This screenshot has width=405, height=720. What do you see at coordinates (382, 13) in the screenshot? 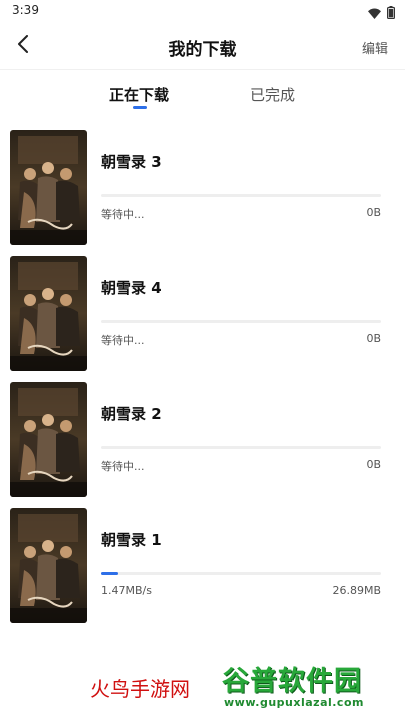
I see `status-icons` at bounding box center [382, 13].